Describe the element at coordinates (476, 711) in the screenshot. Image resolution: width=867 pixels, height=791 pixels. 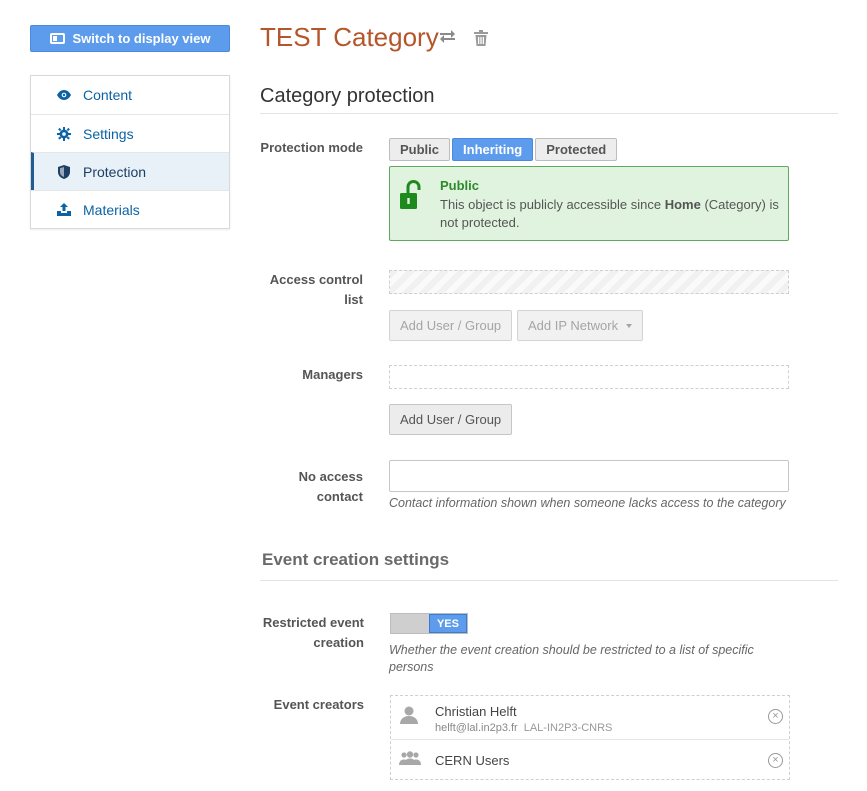
I see `creator-name: Christian Helft` at that location.